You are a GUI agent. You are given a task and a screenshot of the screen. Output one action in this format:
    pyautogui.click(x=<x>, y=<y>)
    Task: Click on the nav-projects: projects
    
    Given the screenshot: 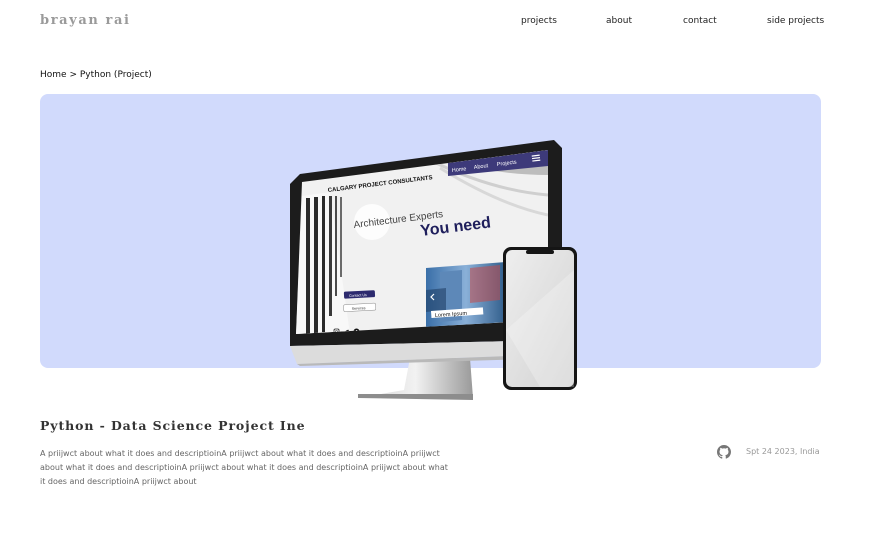 What is the action you would take?
    pyautogui.click(x=539, y=21)
    